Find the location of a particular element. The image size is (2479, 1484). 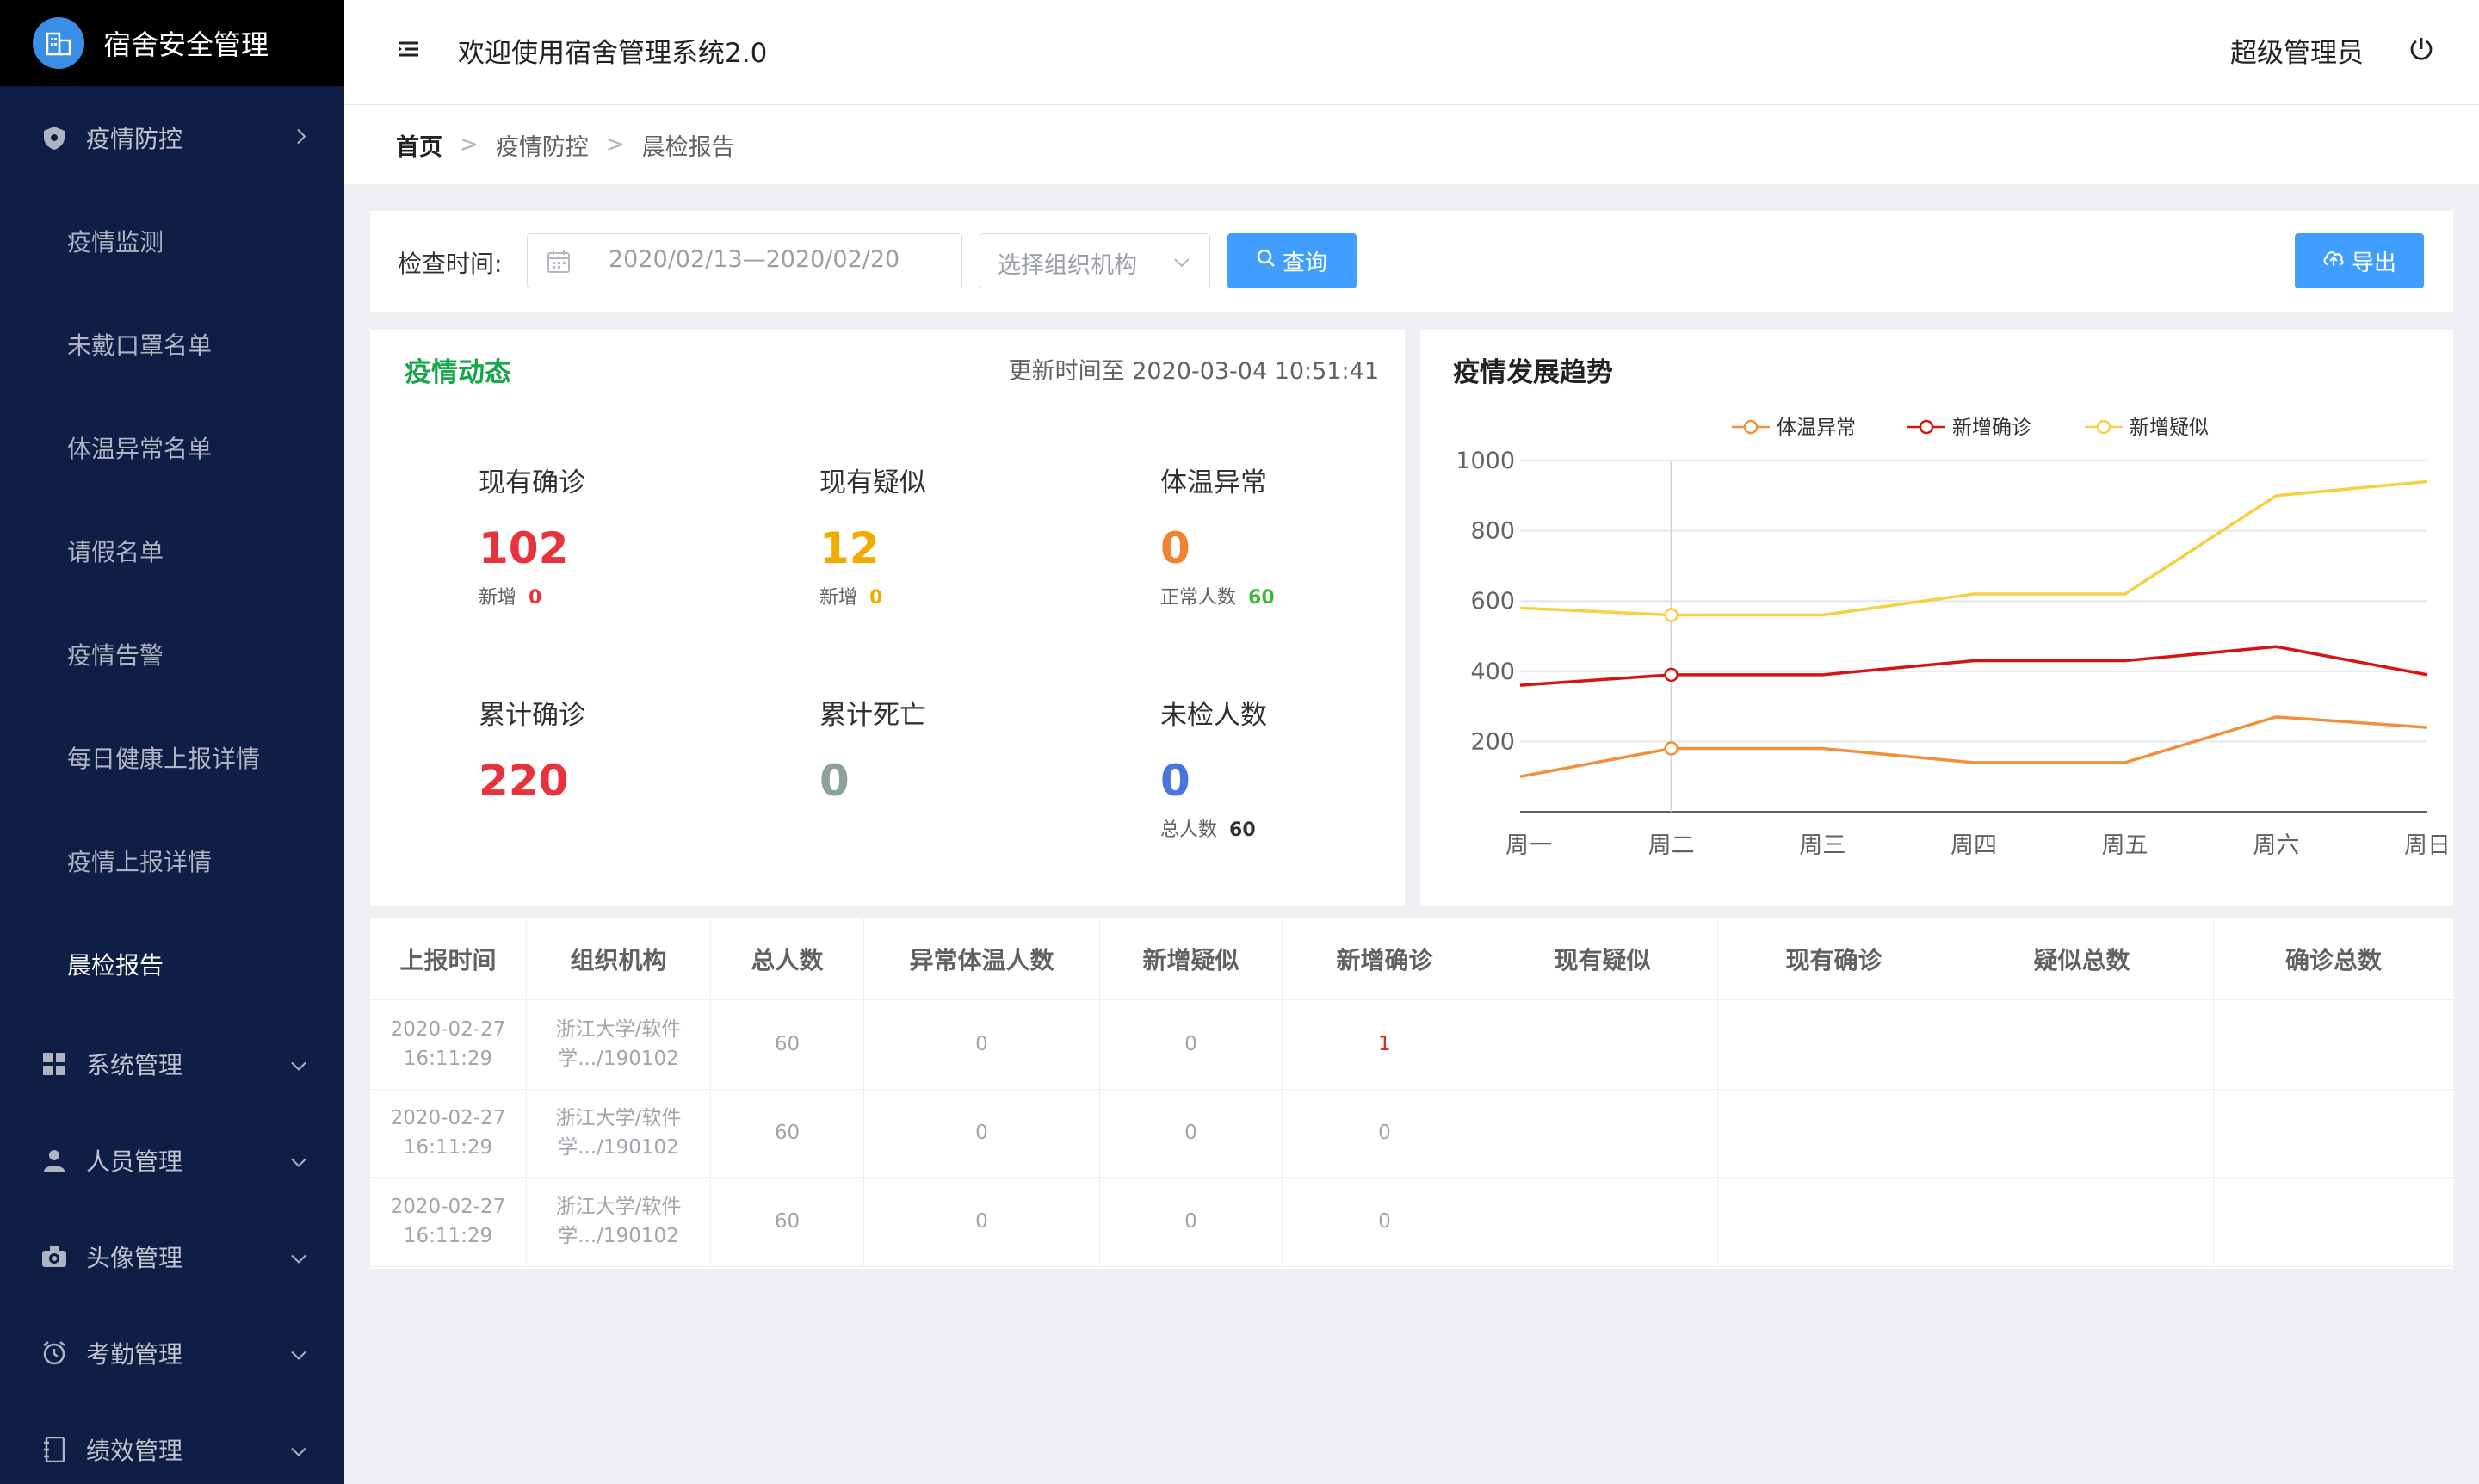

power-icon is located at coordinates (2421, 50).